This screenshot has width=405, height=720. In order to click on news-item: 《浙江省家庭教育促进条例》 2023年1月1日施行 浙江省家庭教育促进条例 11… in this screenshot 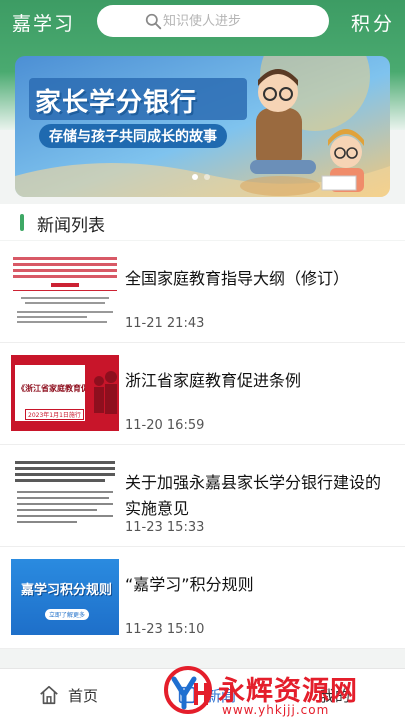, I will do `click(202, 394)`.